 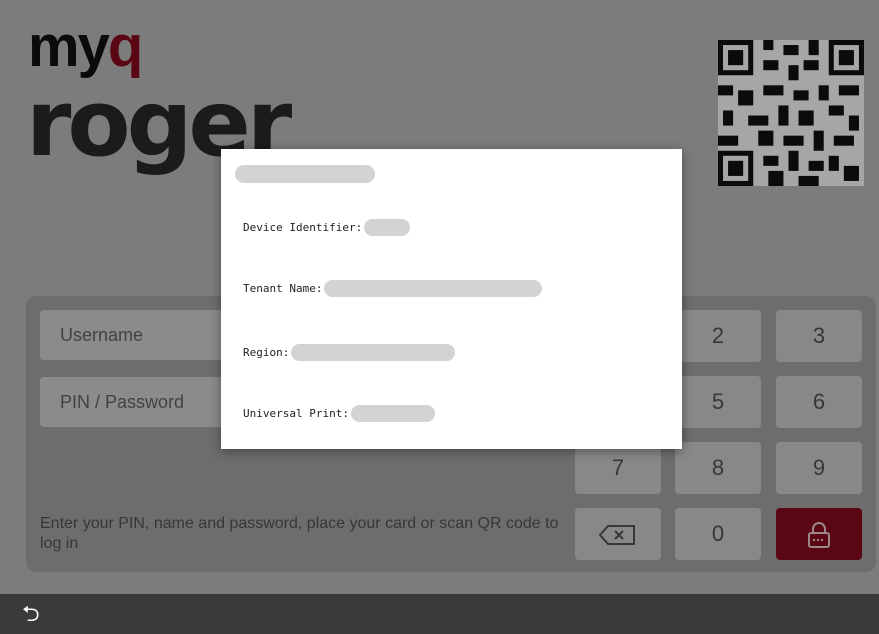 I want to click on device-identifier-label: Device Identifier:, so click(x=303, y=227).